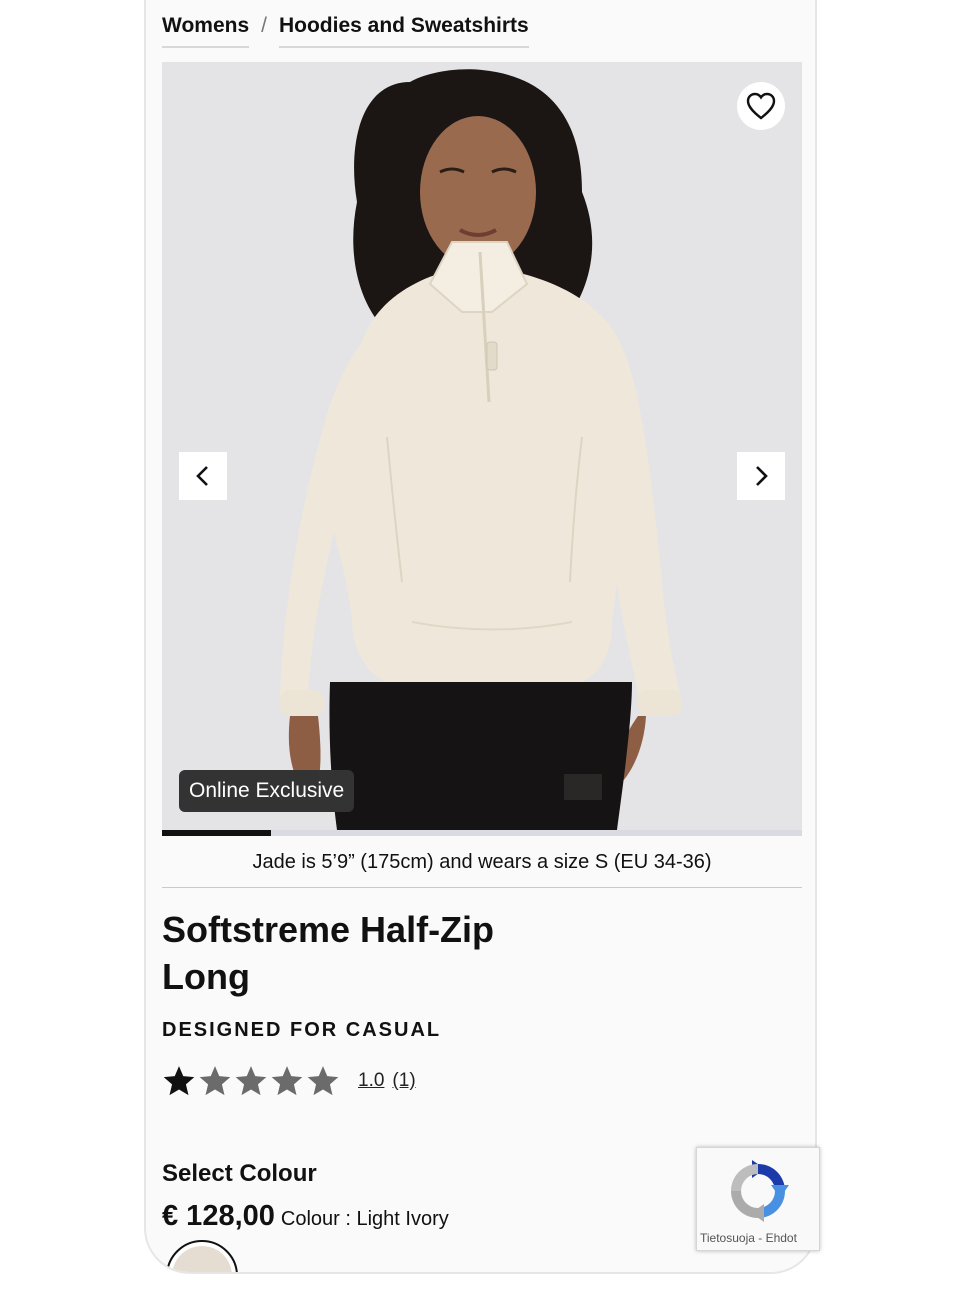 The image size is (960, 1296). Describe the element at coordinates (179, 1081) in the screenshot. I see `star-filled-icon` at that location.